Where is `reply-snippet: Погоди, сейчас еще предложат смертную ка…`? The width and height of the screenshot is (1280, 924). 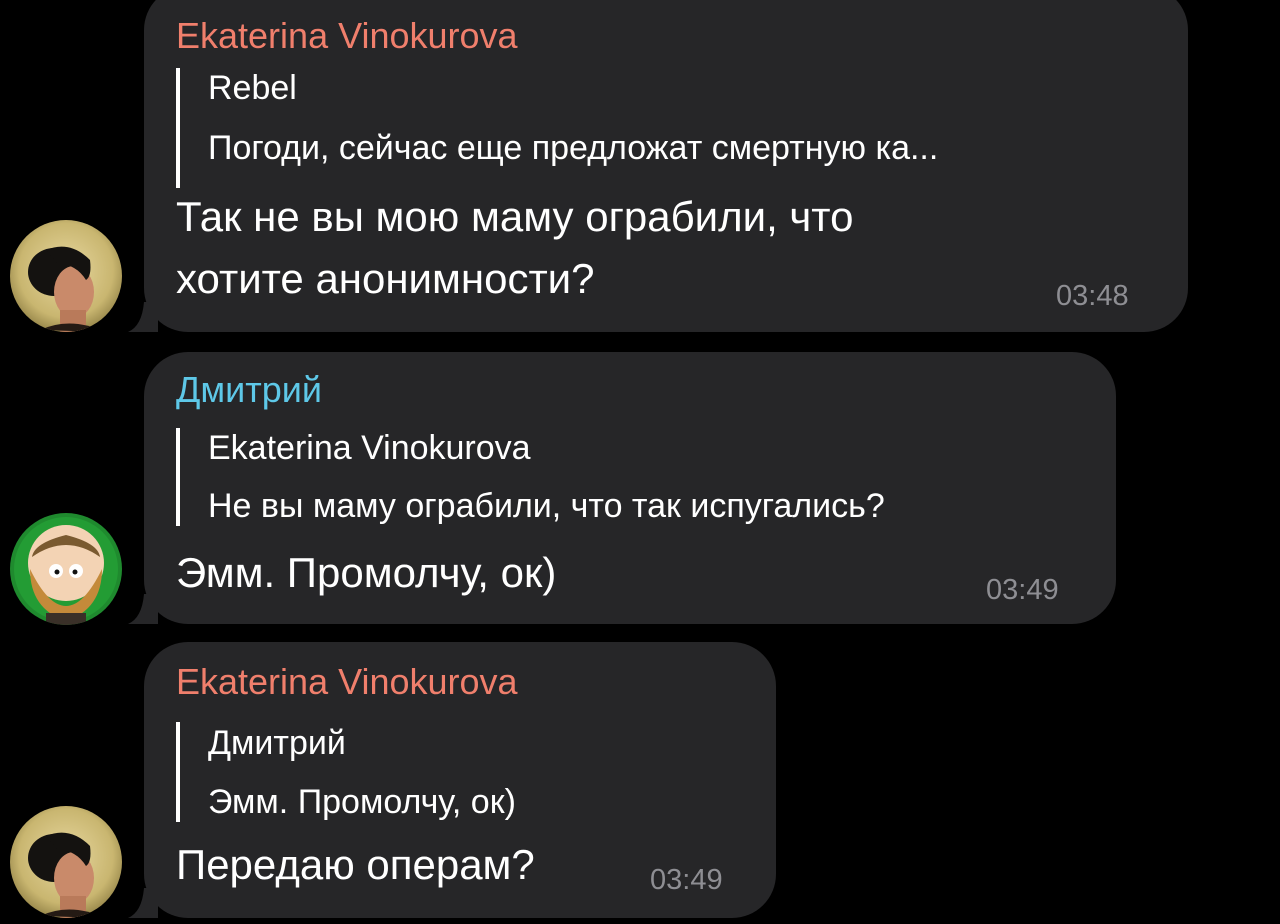 reply-snippet: Погоди, сейчас еще предложат смертную ка… is located at coordinates (573, 148).